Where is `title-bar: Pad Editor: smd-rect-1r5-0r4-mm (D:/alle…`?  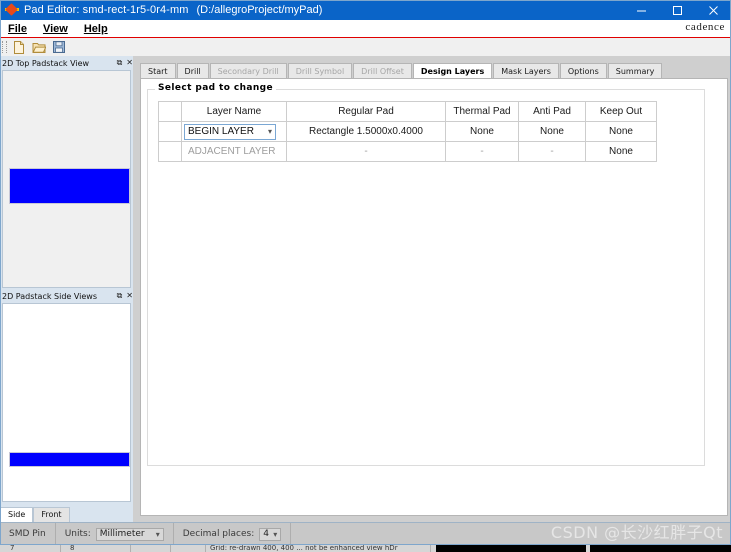
title-bar: Pad Editor: smd-rect-1r5-0r4-mm (D:/alle… is located at coordinates (365, 10).